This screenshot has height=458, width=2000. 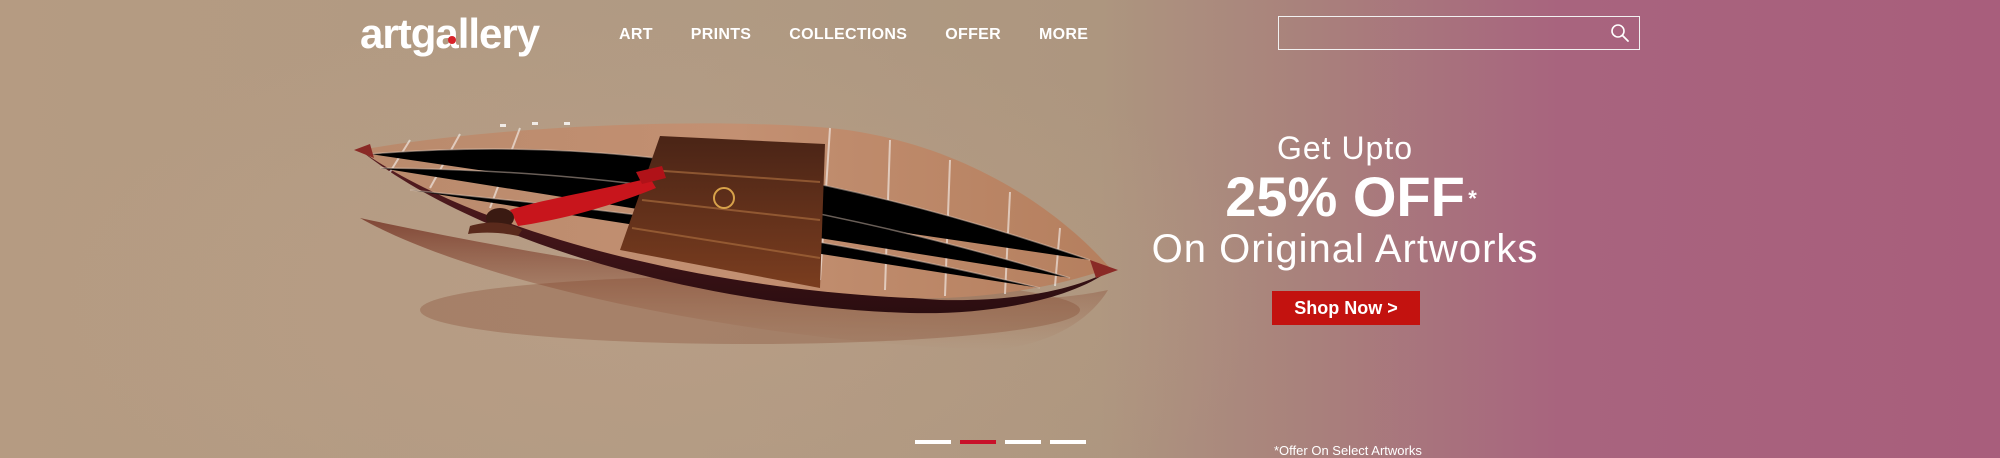 What do you see at coordinates (1345, 249) in the screenshot?
I see `promo-line-3: On Original Artworks` at bounding box center [1345, 249].